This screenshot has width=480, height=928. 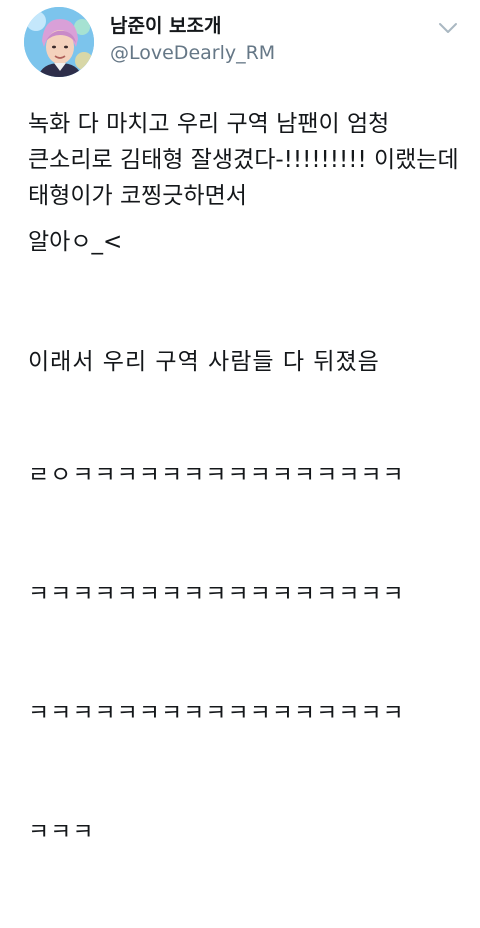 I want to click on laugh-line: ㅋㅋㅋ, so click(x=61, y=832).